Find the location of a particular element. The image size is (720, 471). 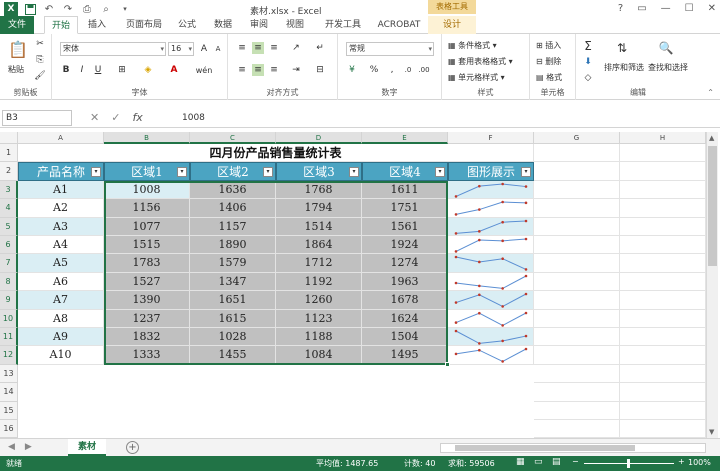

copy-icon: ⎘ is located at coordinates (40, 60).